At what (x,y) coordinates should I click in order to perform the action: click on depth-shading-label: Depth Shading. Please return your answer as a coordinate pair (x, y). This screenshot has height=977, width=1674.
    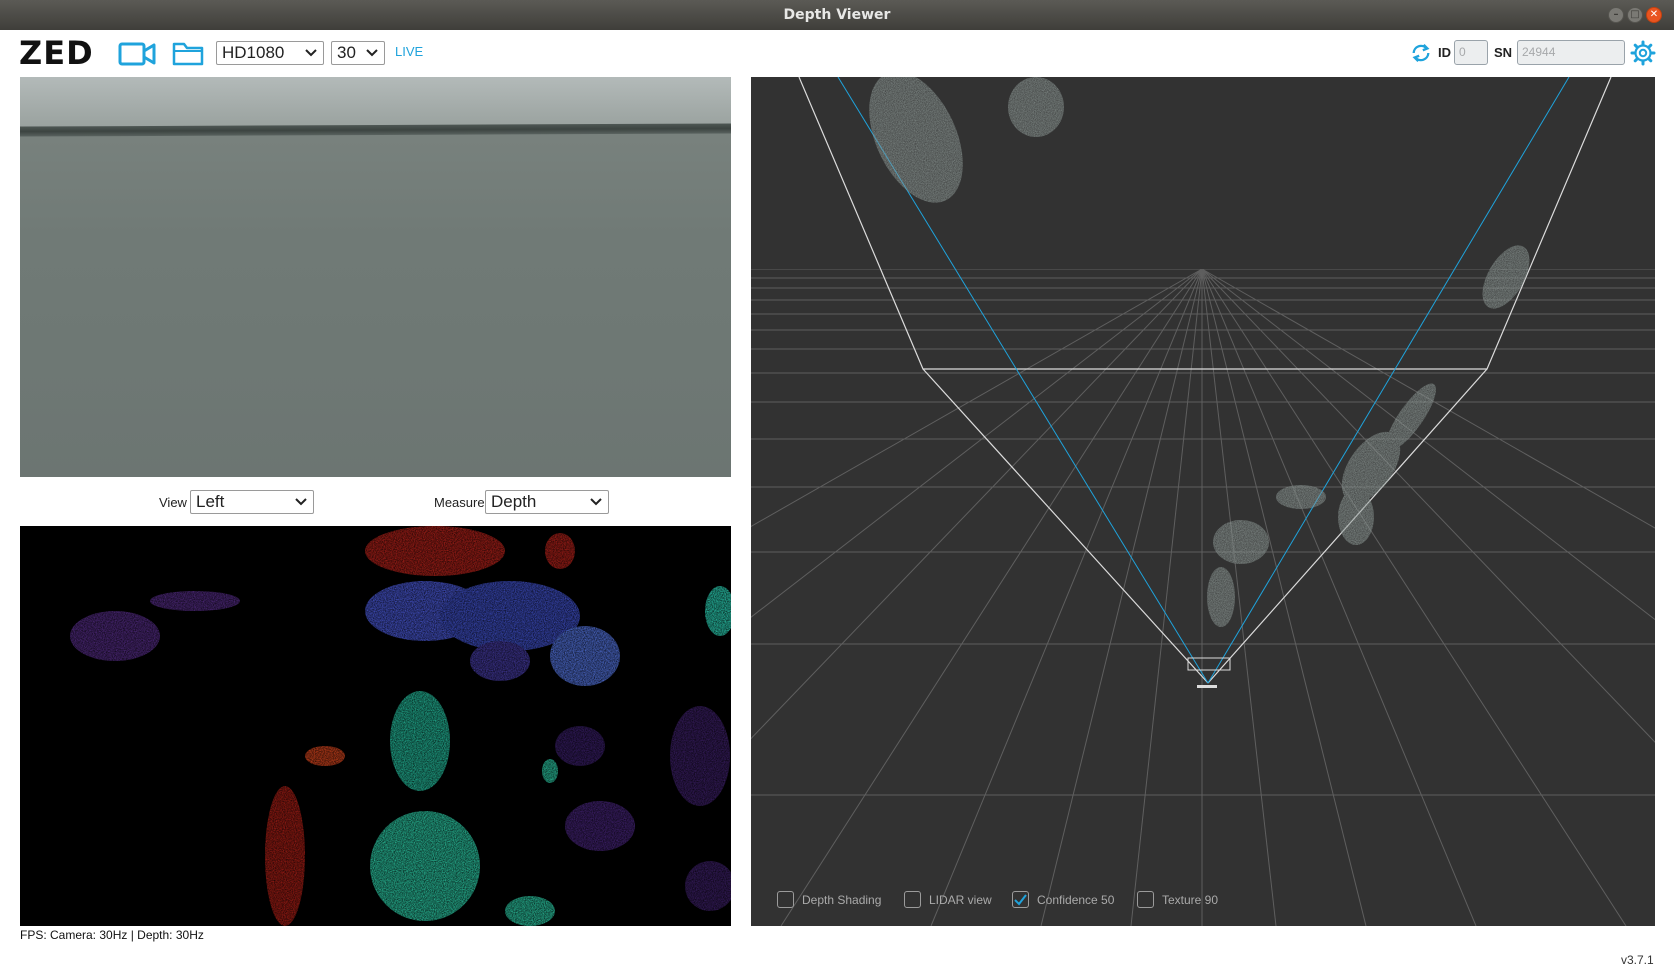
    Looking at the image, I should click on (842, 900).